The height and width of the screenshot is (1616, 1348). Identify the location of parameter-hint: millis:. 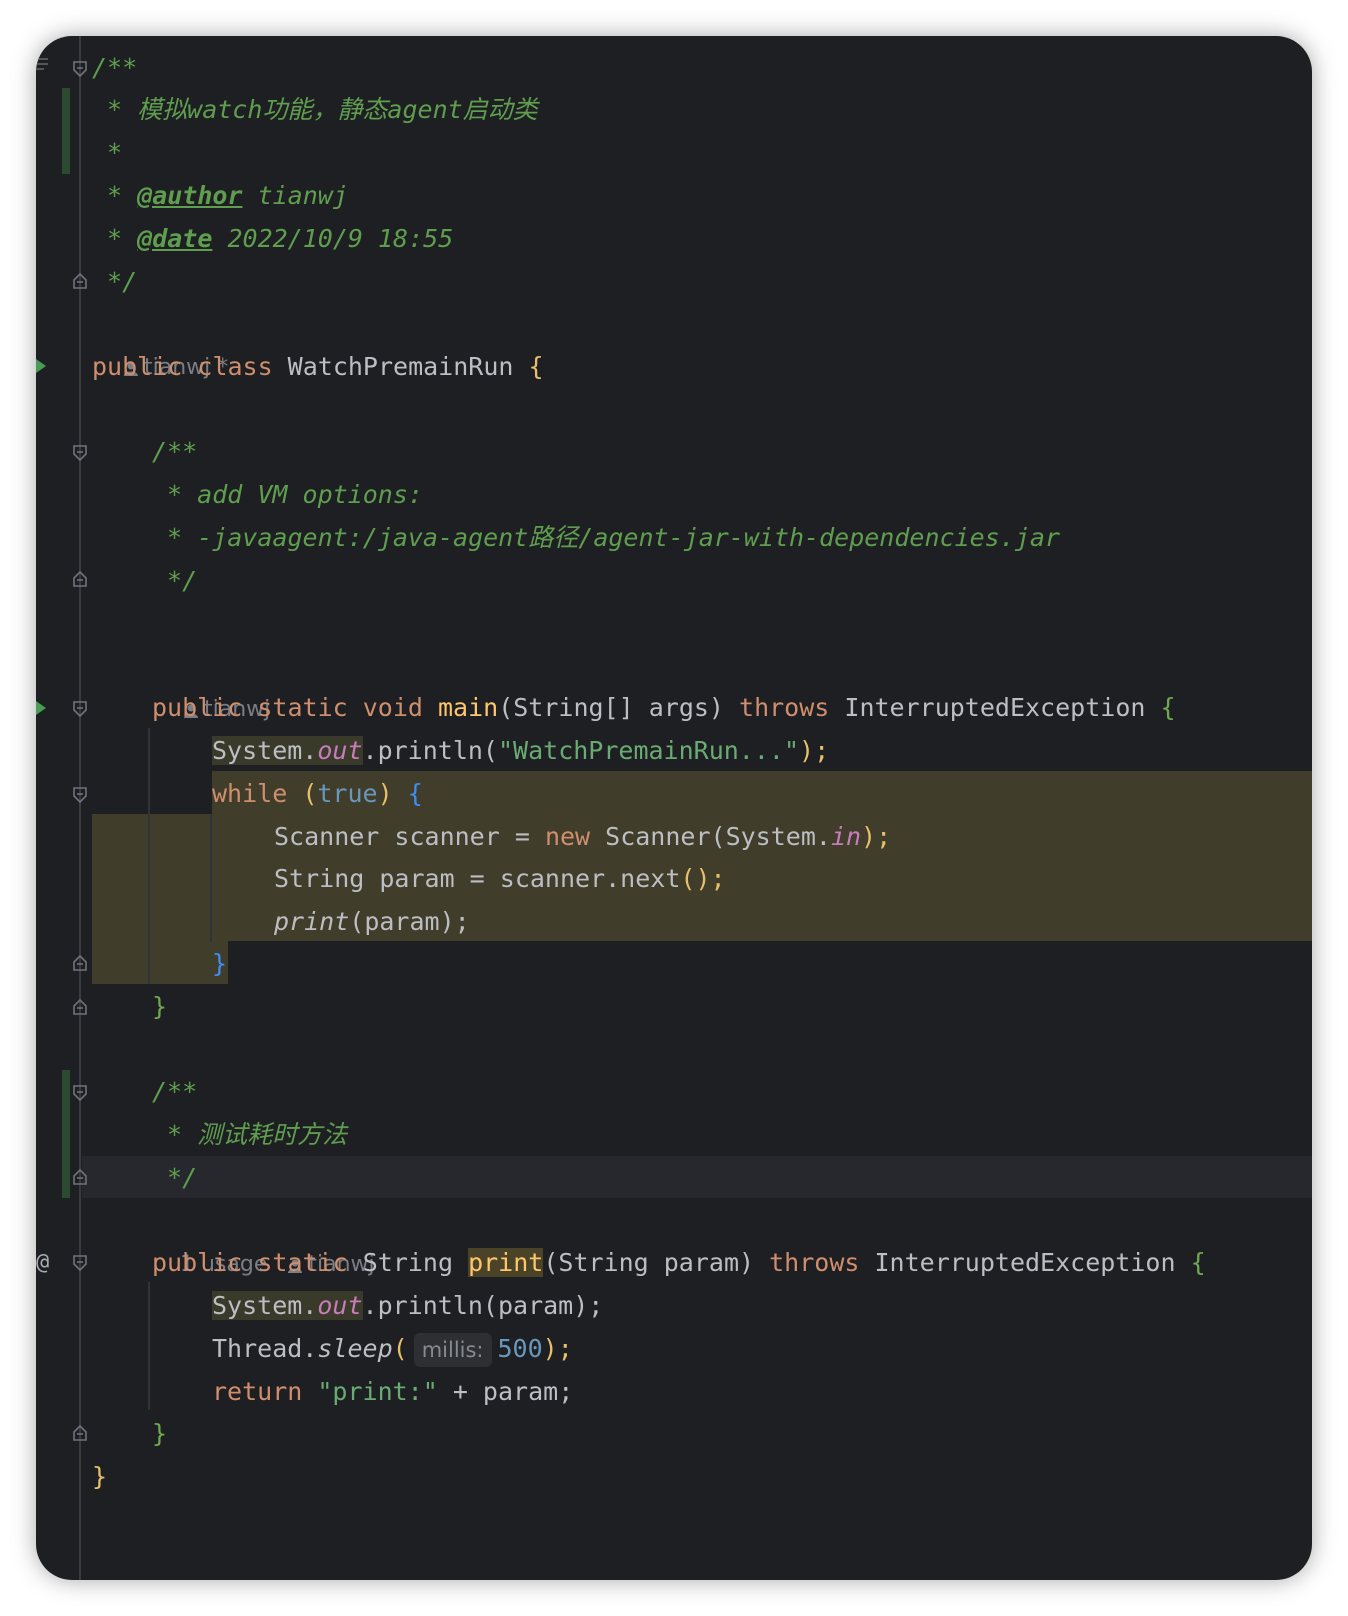
(452, 1350).